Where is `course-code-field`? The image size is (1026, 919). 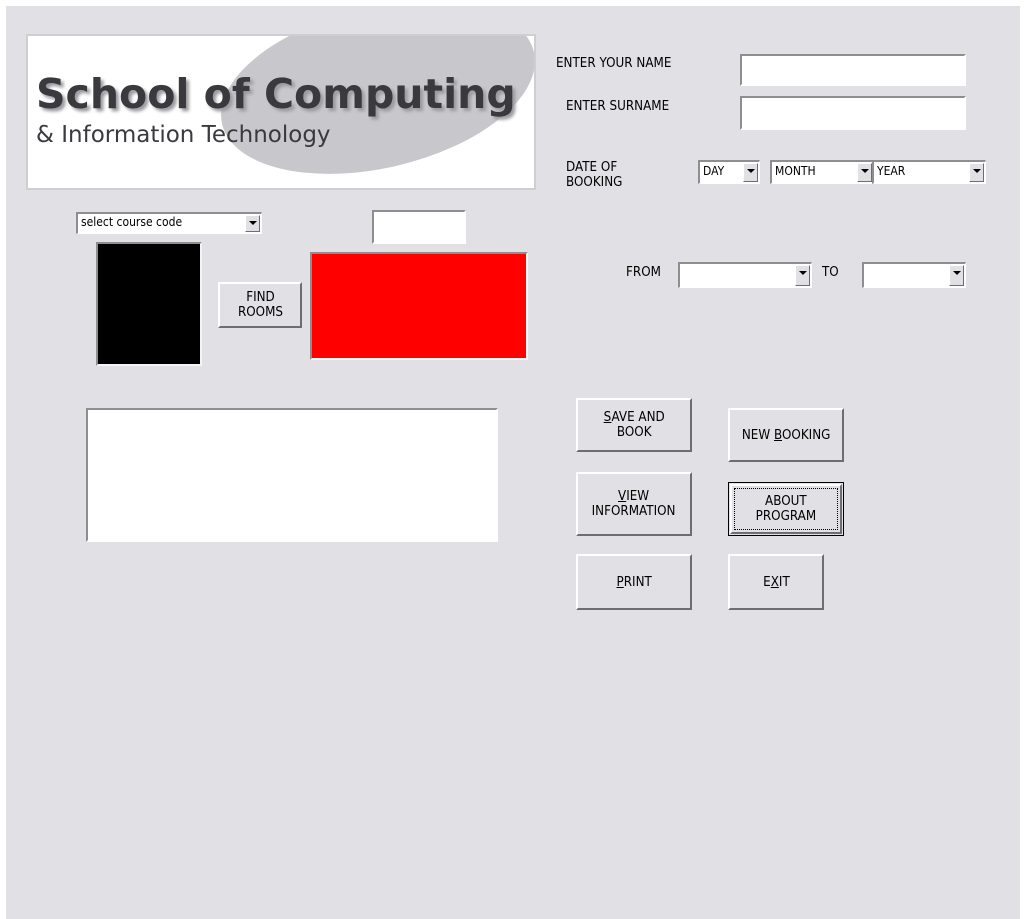 course-code-field is located at coordinates (419, 227).